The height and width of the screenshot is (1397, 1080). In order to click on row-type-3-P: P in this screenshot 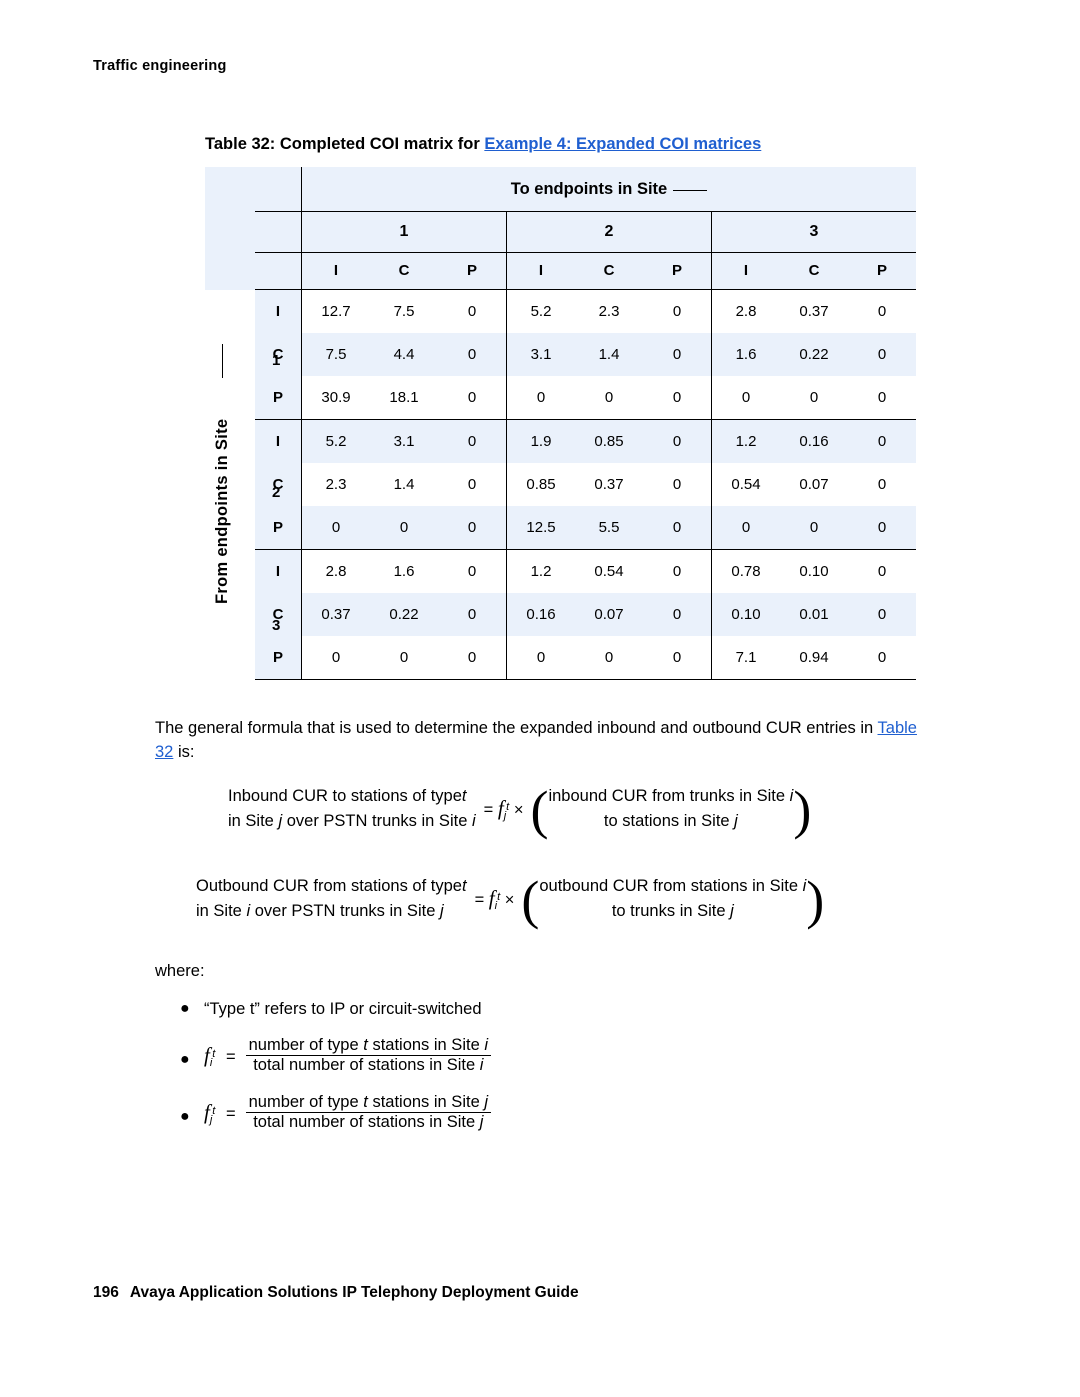, I will do `click(278, 658)`.